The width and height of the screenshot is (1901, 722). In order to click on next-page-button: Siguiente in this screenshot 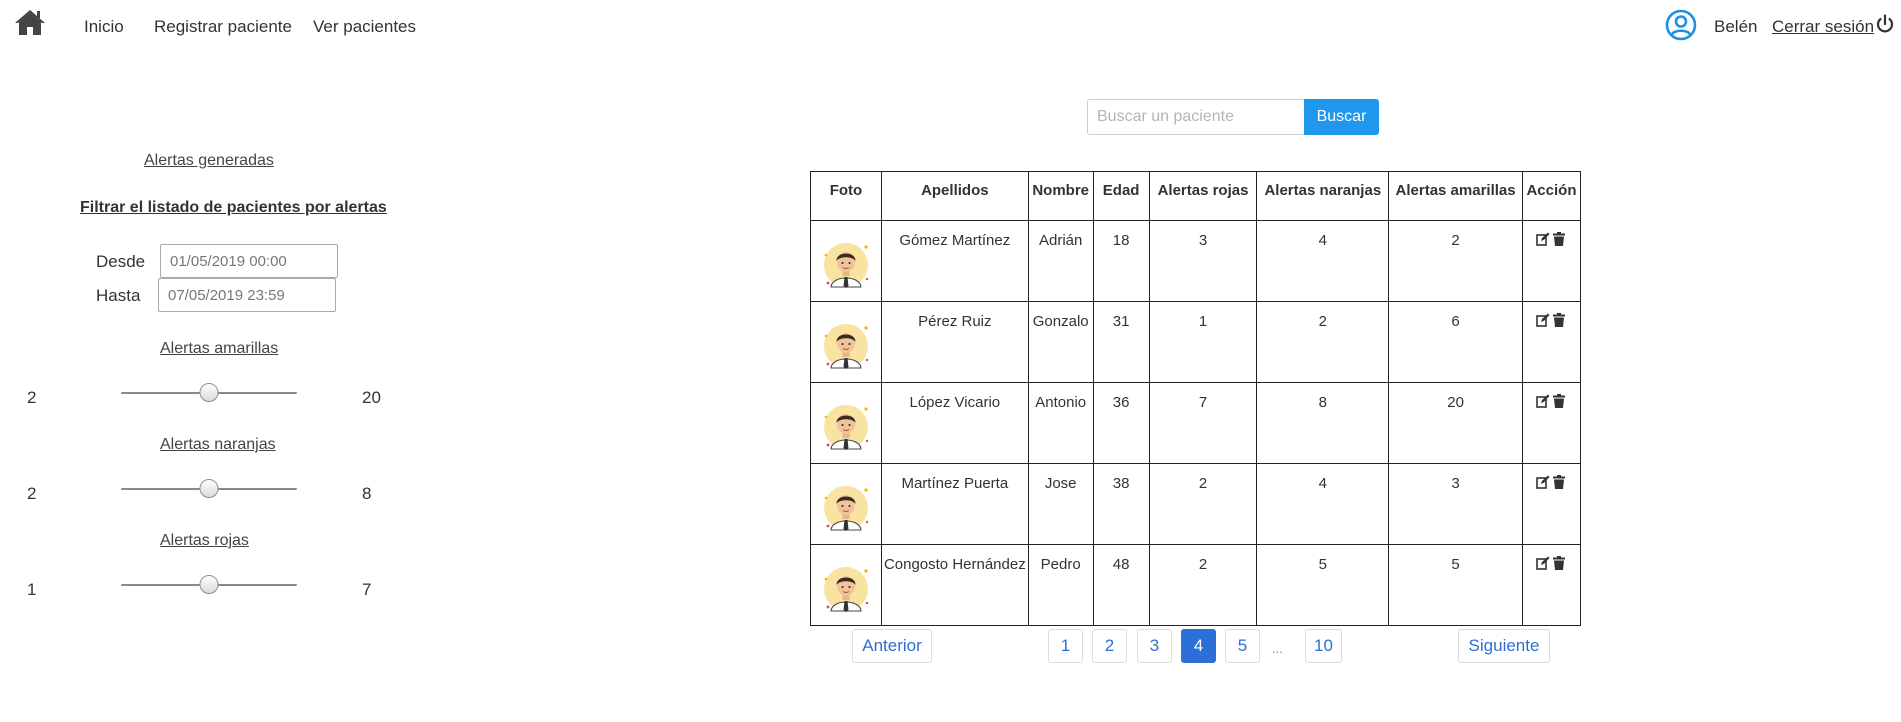, I will do `click(1504, 646)`.